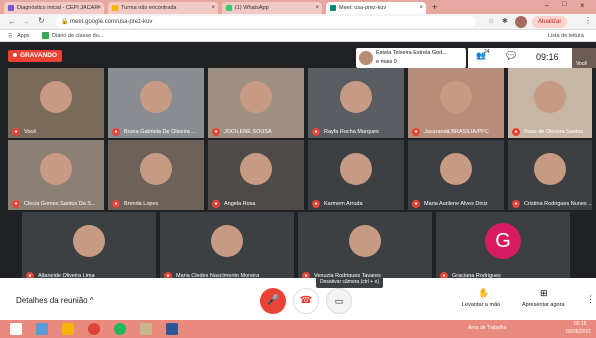 The image size is (596, 338). What do you see at coordinates (356, 175) in the screenshot?
I see `participant-tile: ● Karmem Arruda` at bounding box center [356, 175].